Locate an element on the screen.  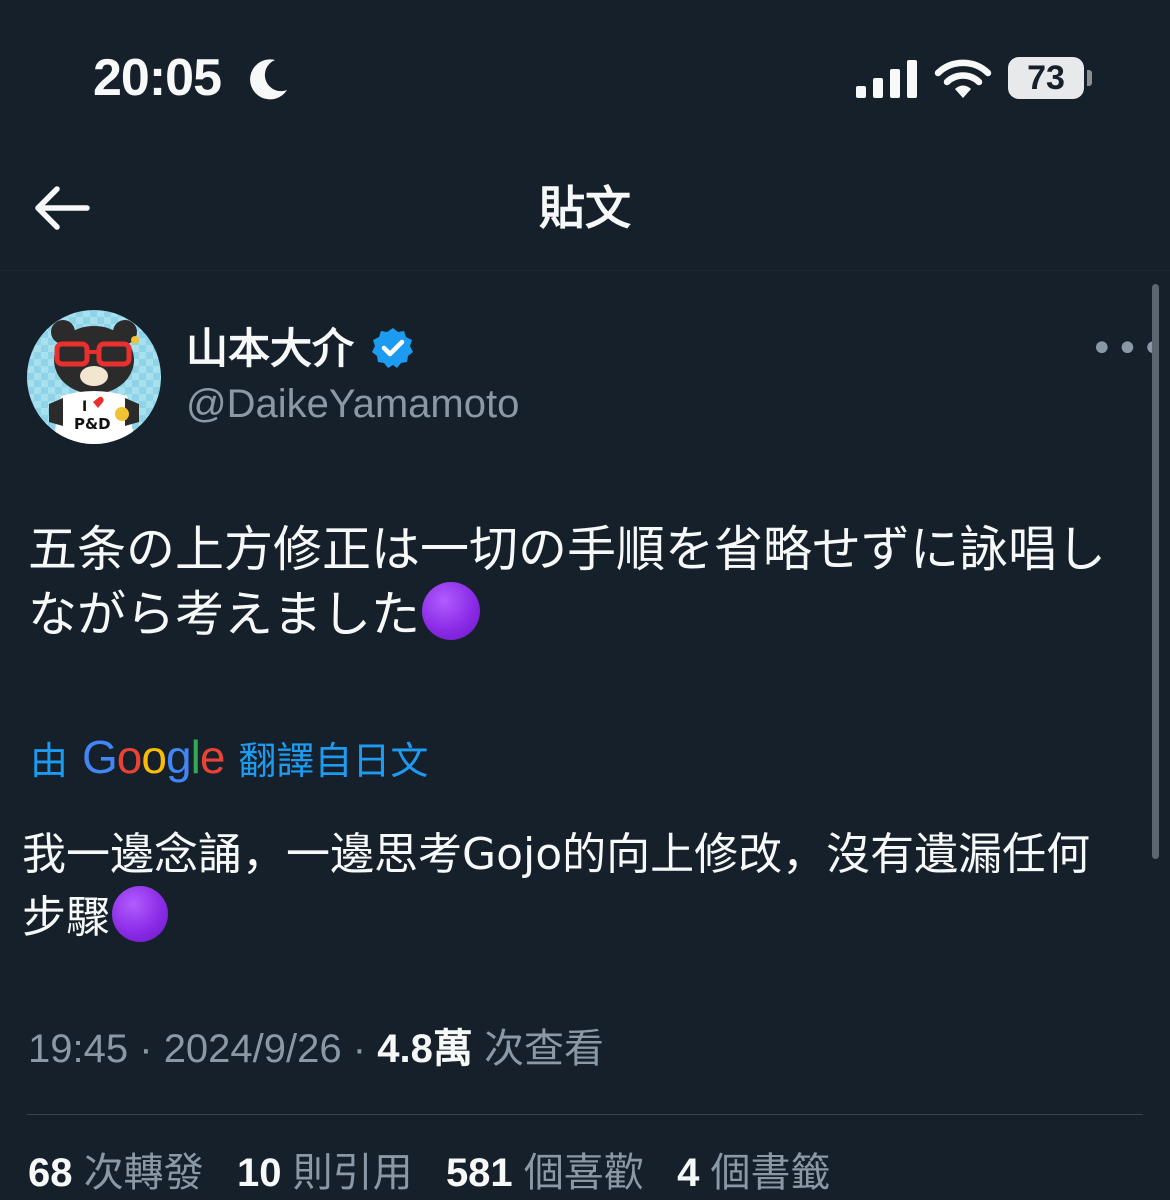
retweets-count: 68 is located at coordinates (50, 1173).